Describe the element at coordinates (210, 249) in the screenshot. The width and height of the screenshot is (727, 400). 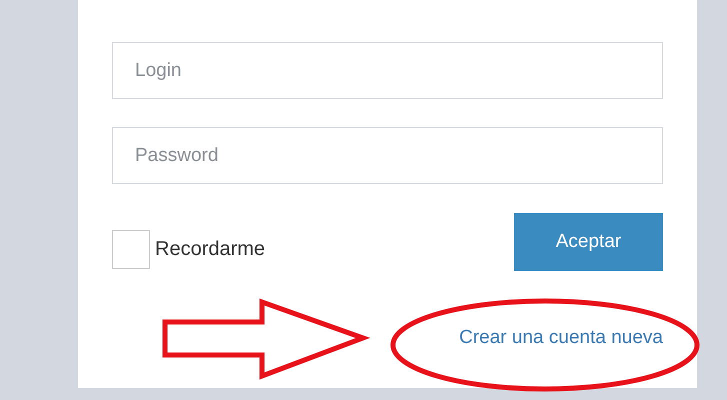
I see `remember-label: Recordarme` at that location.